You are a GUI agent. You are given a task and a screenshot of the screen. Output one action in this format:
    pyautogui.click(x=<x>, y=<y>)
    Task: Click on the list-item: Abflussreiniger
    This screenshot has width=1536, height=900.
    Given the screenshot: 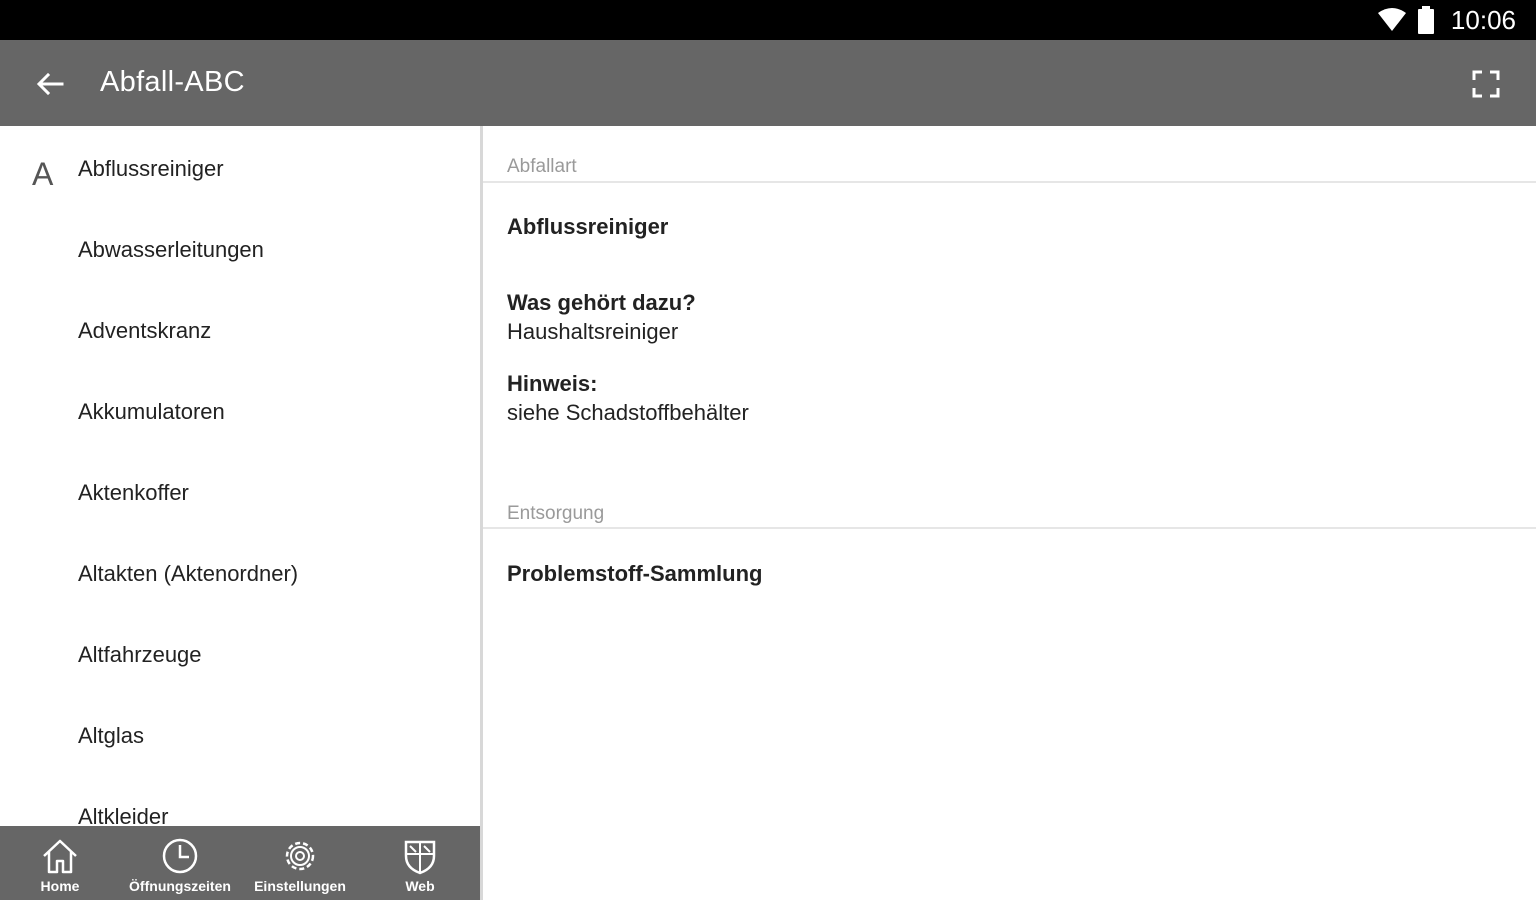 What is the action you would take?
    pyautogui.click(x=273, y=198)
    